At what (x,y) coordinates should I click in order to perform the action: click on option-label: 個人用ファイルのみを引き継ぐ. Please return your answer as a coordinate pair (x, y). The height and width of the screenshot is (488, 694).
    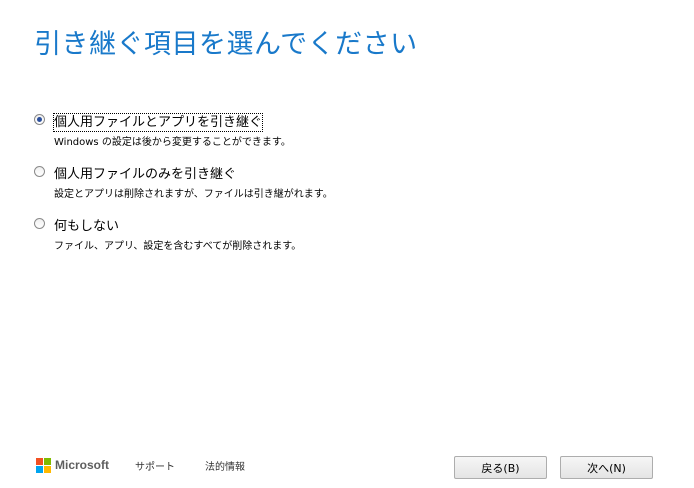
    Looking at the image, I should click on (145, 174).